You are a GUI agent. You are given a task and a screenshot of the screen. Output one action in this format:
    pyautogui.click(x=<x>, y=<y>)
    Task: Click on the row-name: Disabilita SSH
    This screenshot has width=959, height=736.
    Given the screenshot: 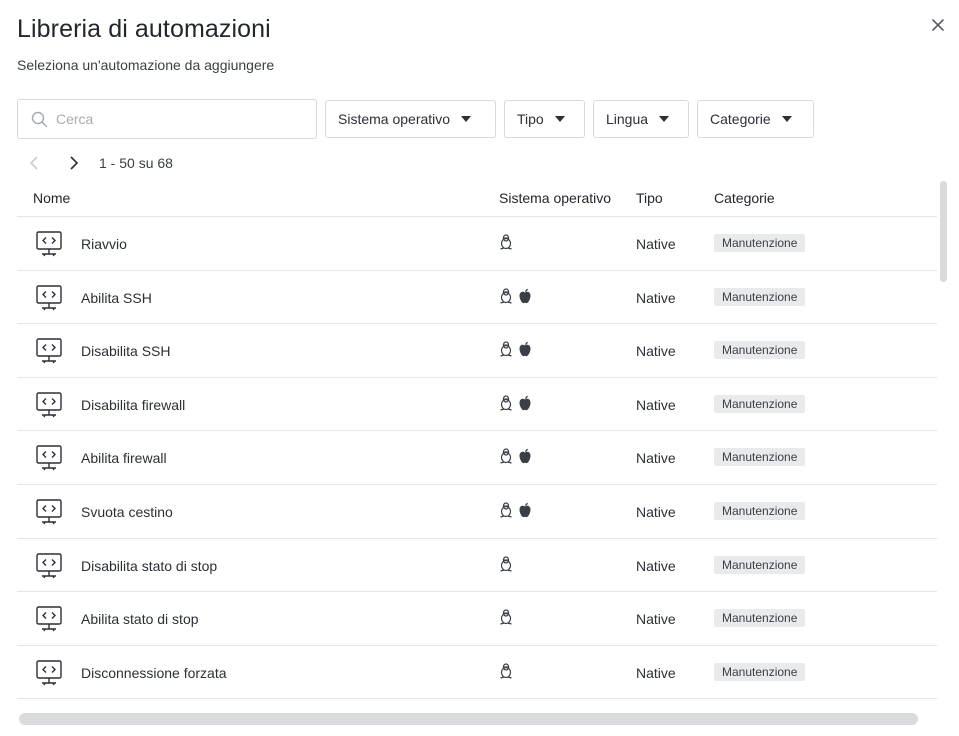 What is the action you would take?
    pyautogui.click(x=126, y=351)
    